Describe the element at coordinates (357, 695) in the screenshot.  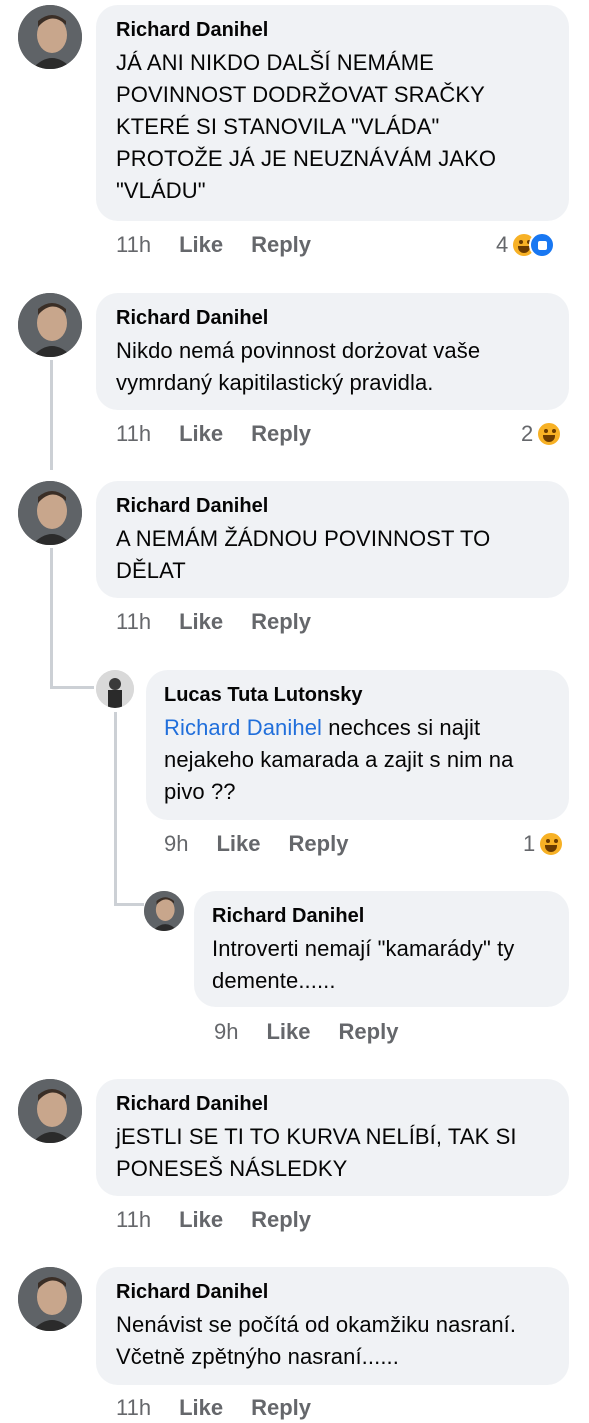
I see `comment-author: Lucas Tuta Lutonsky` at that location.